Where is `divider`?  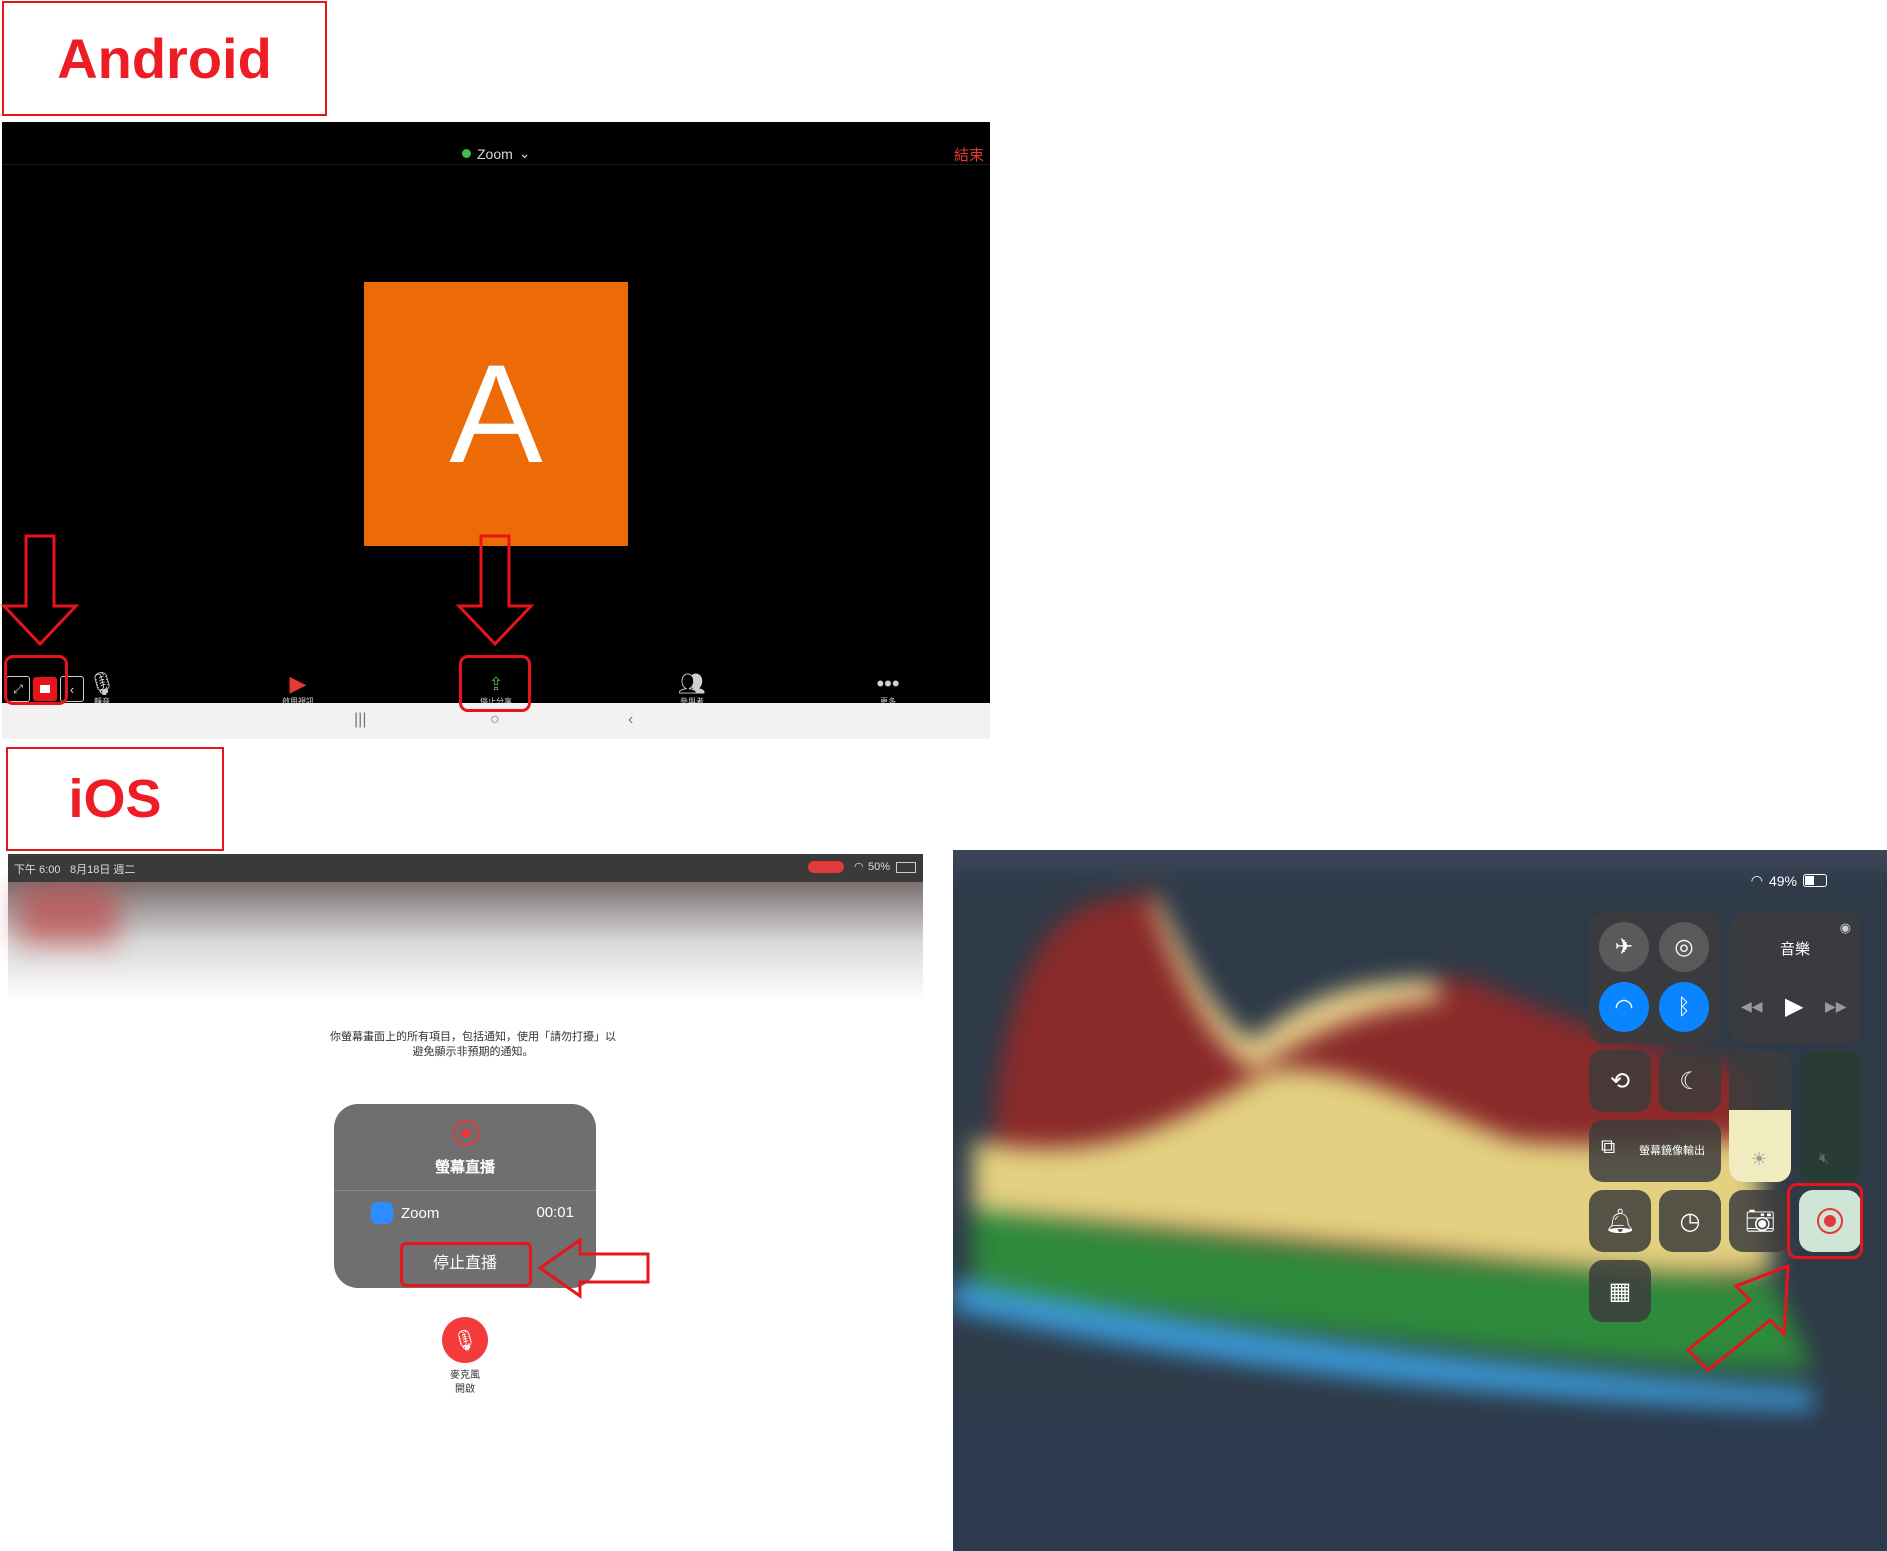
divider is located at coordinates (465, 1190).